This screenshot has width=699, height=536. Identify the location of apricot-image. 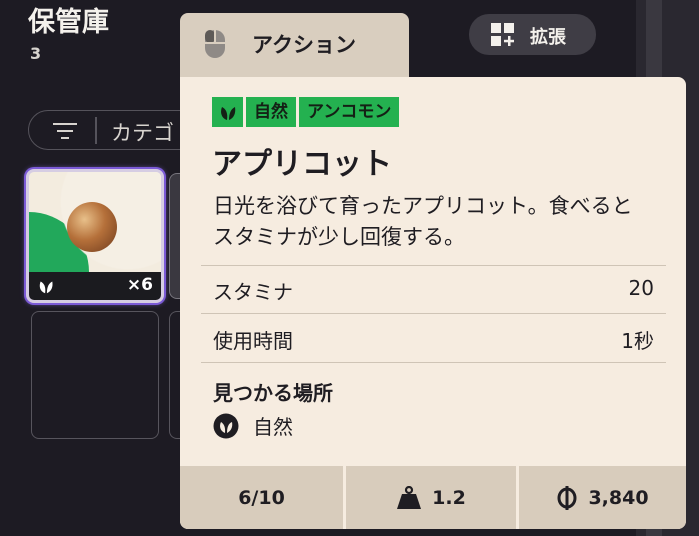
(92, 227).